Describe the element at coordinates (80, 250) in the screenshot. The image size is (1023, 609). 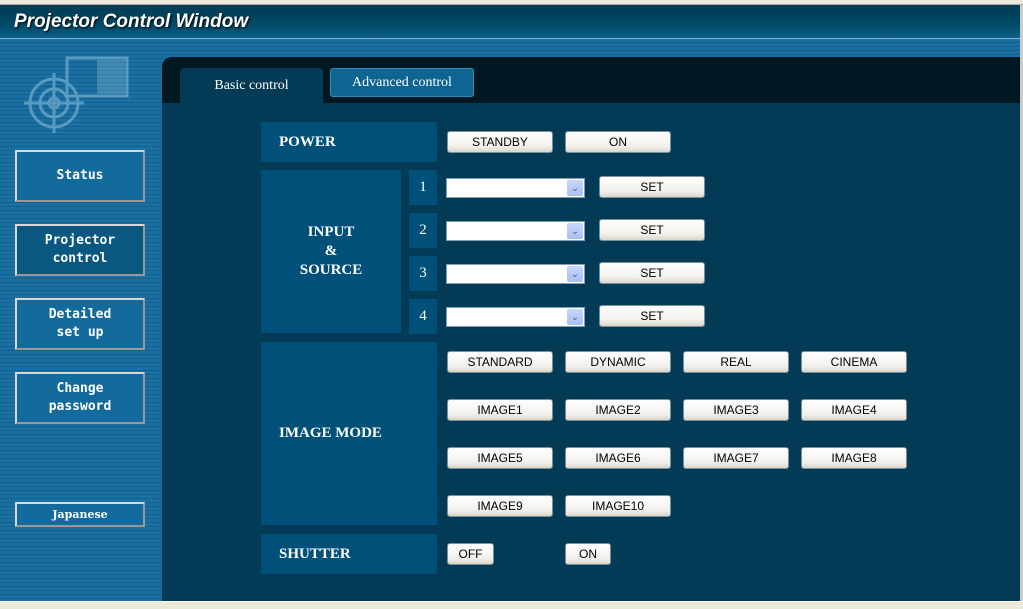
I see `sidebar-item-projector-control: Projector control` at that location.